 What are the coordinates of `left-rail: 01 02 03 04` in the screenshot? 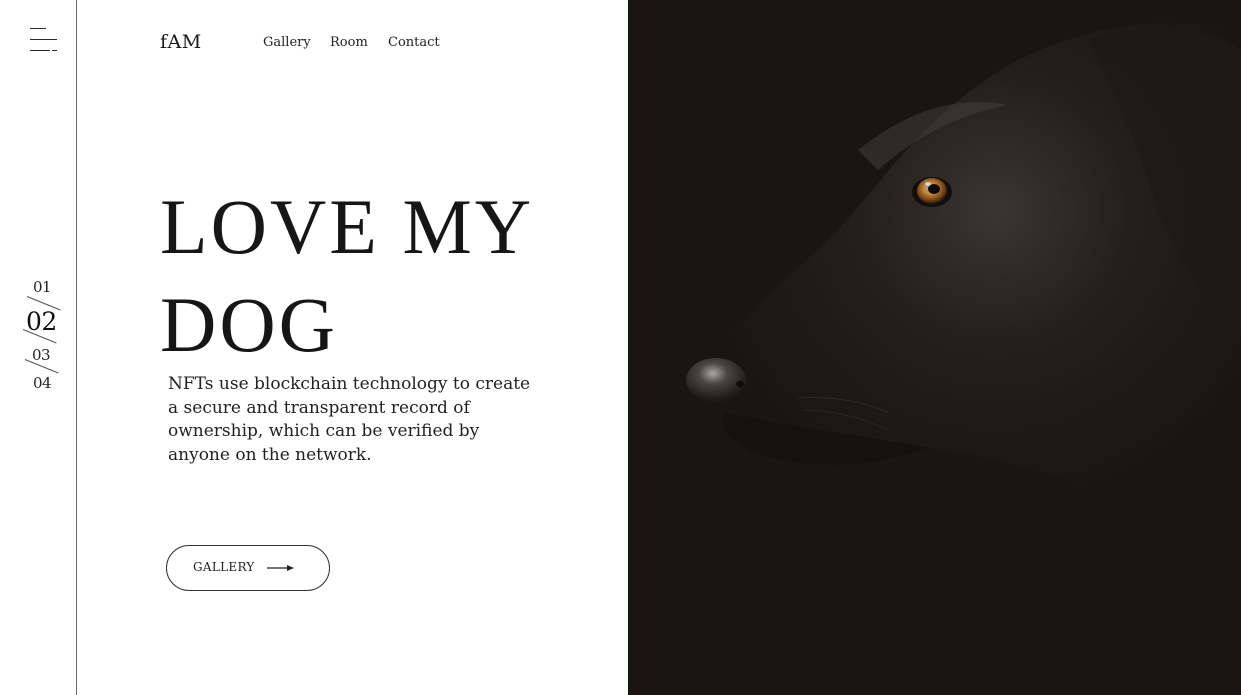 It's located at (38, 347).